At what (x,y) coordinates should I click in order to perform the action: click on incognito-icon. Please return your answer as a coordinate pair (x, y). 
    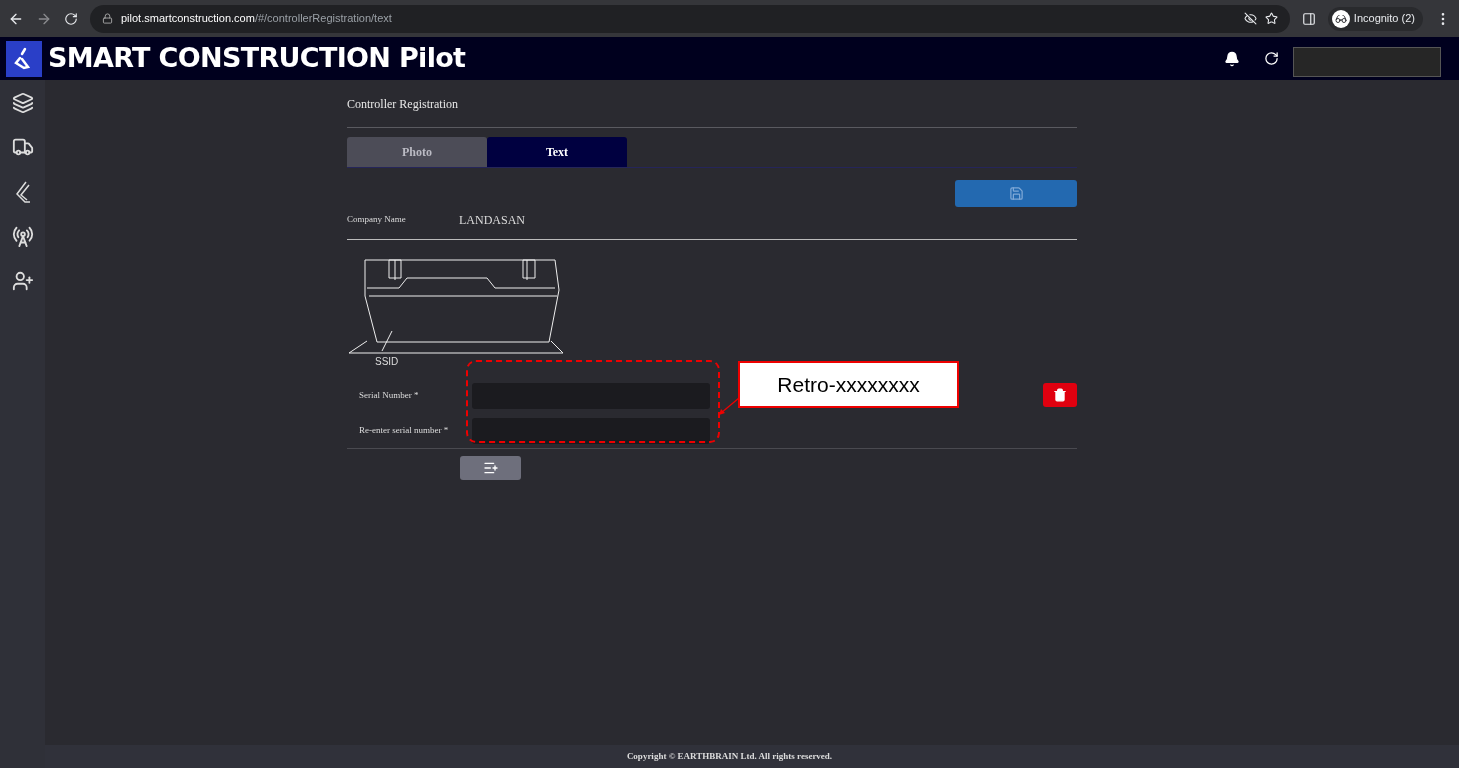
    Looking at the image, I should click on (1340, 18).